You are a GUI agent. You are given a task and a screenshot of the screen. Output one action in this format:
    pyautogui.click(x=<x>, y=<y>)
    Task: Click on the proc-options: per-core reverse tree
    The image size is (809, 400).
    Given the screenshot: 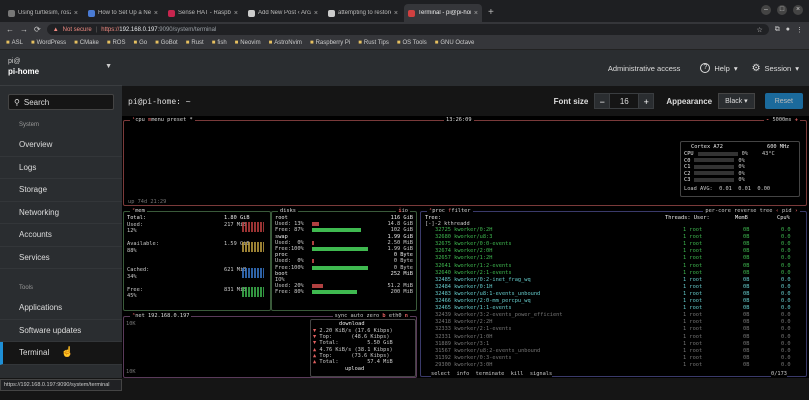 What is the action you would take?
    pyautogui.click(x=738, y=211)
    